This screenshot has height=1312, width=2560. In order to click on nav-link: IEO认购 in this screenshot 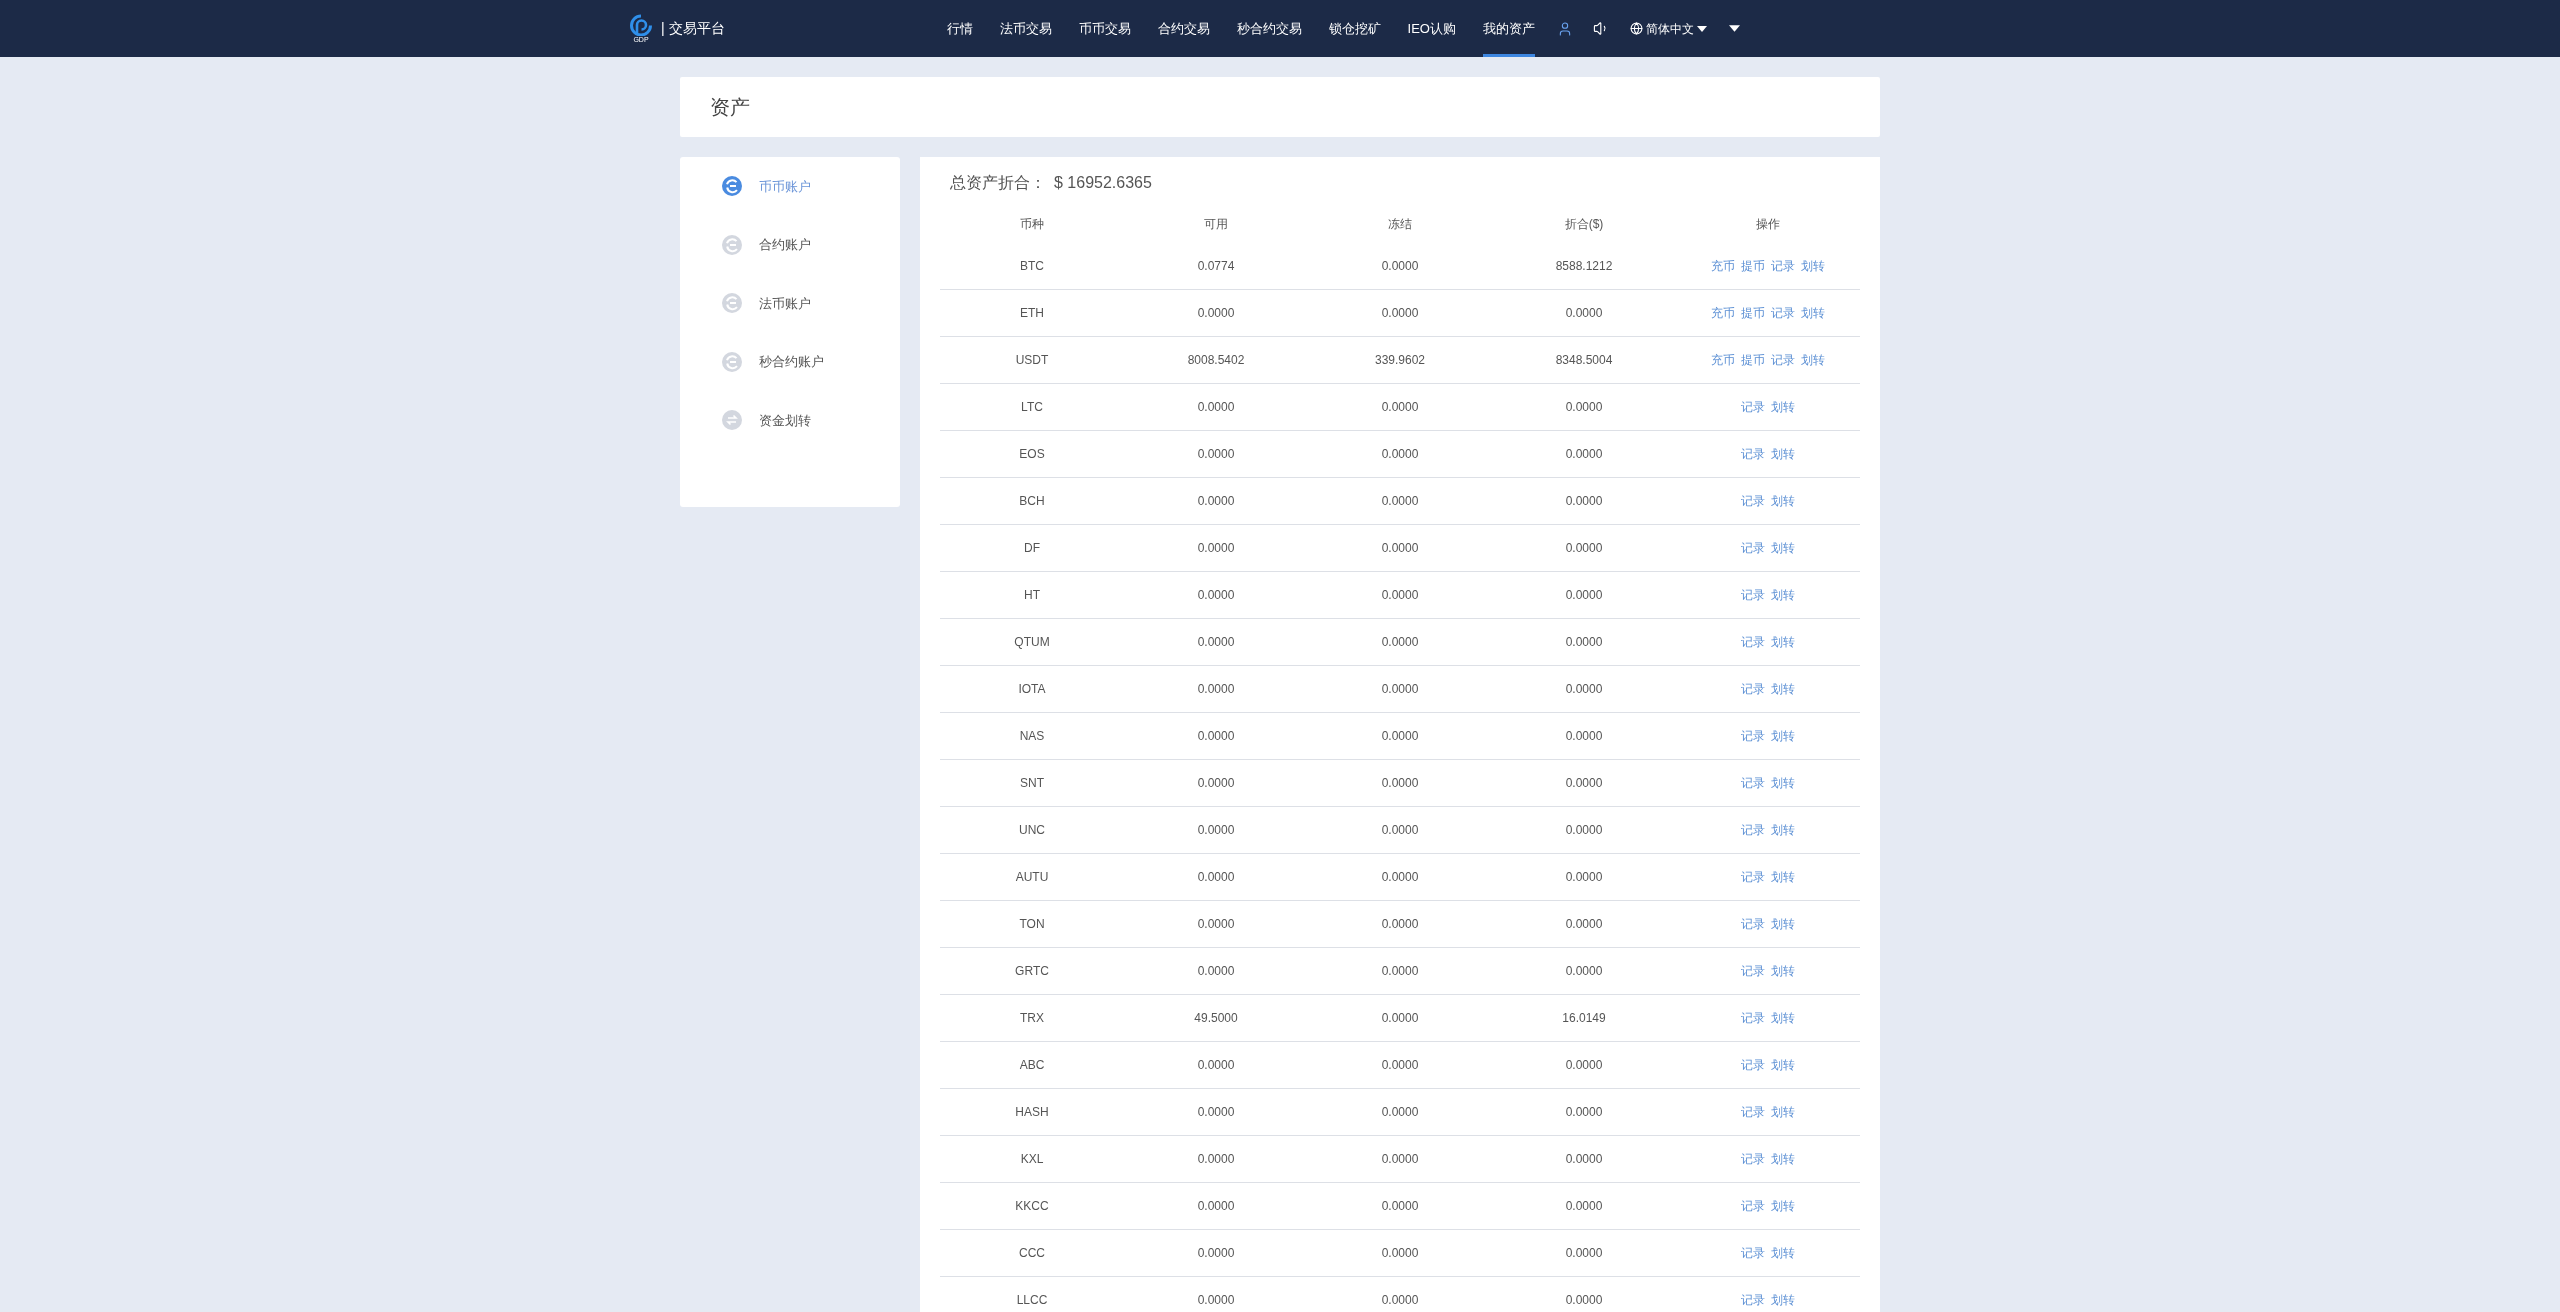, I will do `click(1431, 28)`.